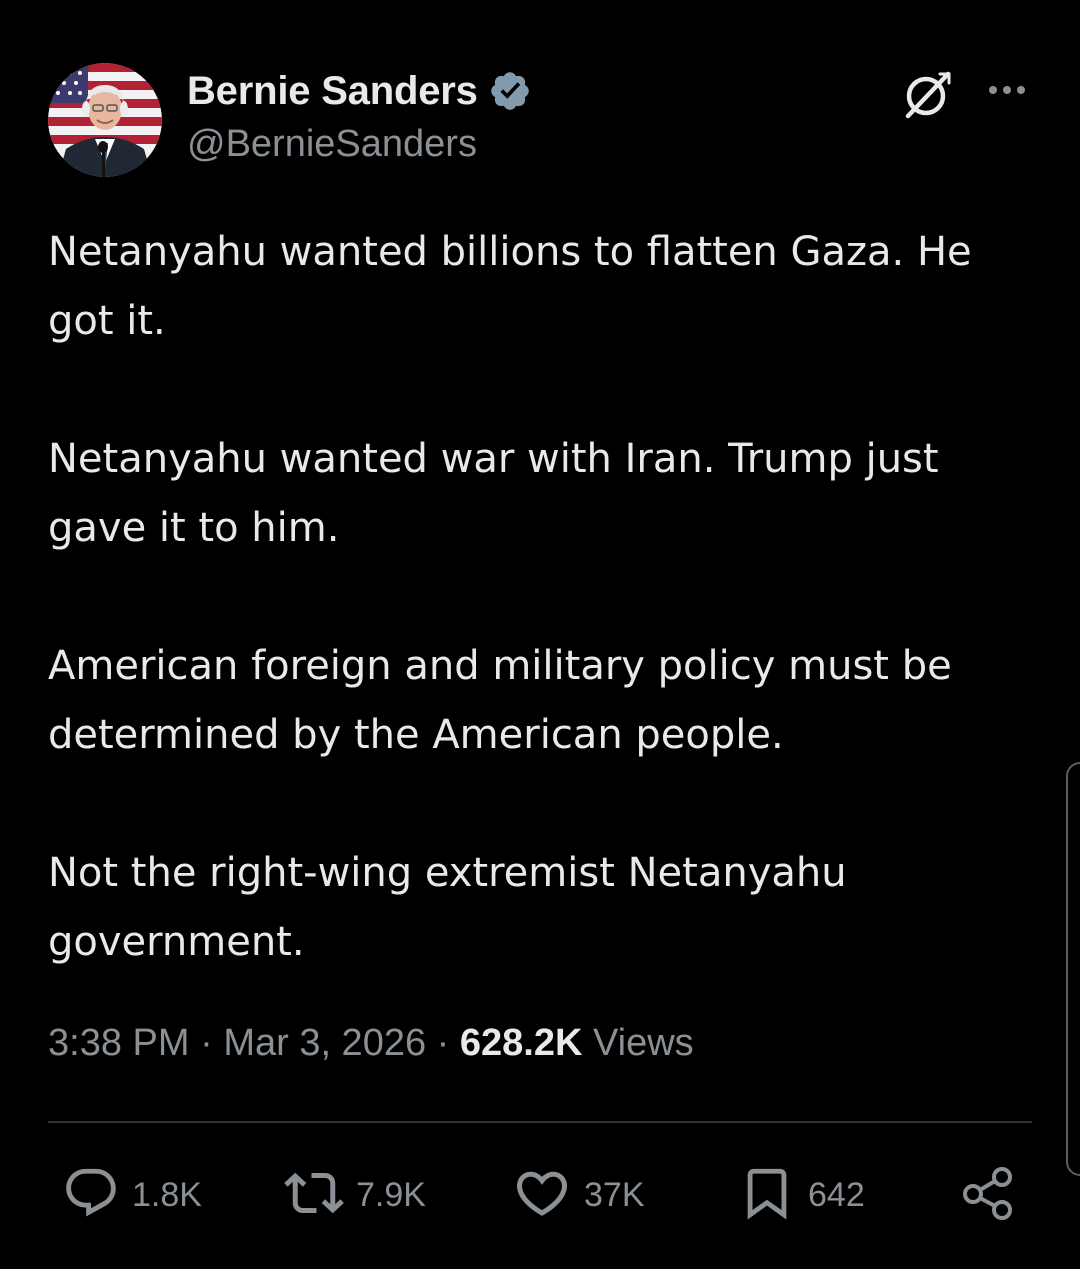 This screenshot has width=1080, height=1269. I want to click on author-name-row: Bernie Sanders, so click(359, 91).